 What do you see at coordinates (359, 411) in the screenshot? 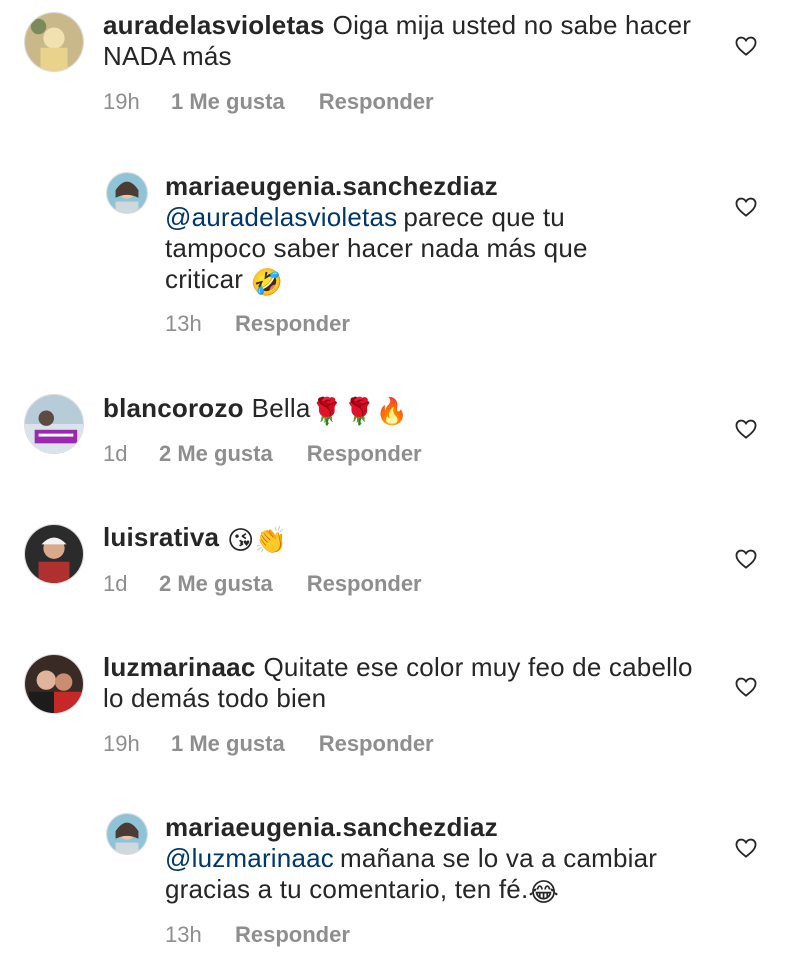
I see `emoji: 🌹🌹🔥` at bounding box center [359, 411].